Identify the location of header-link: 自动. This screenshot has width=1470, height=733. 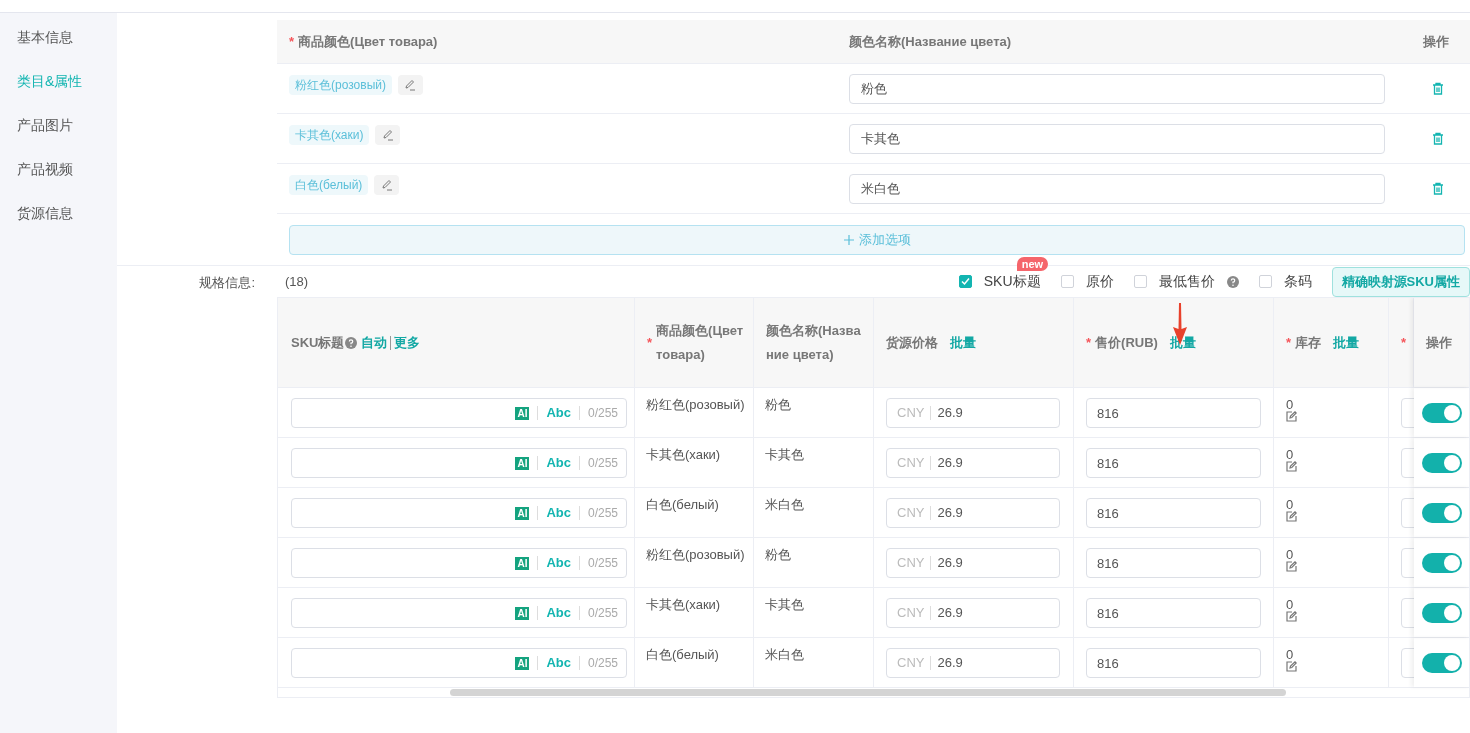
(374, 342).